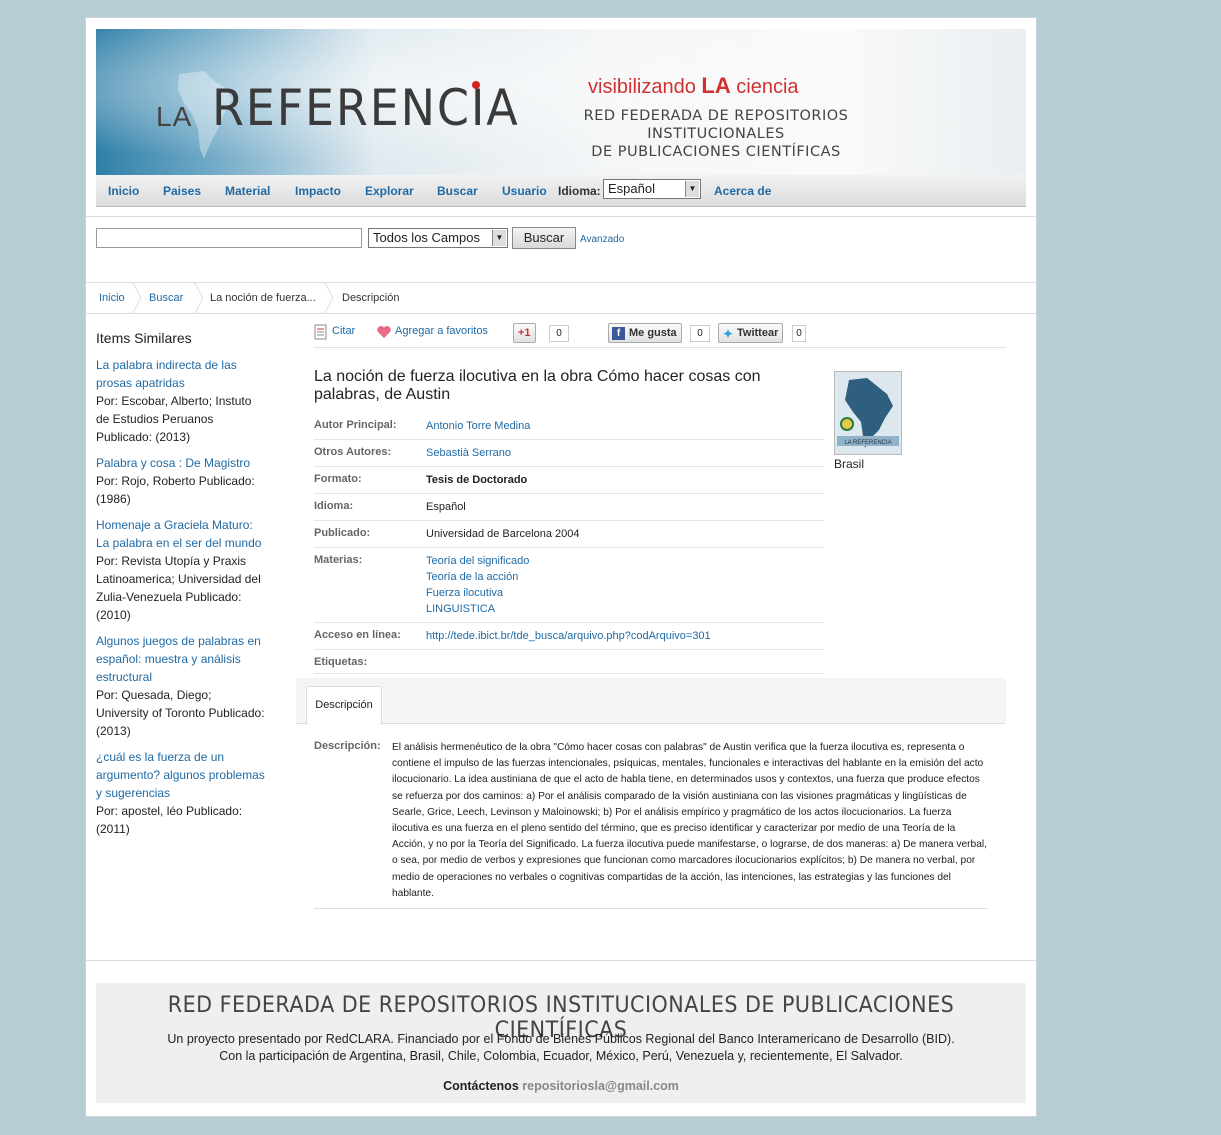 The width and height of the screenshot is (1221, 1135). I want to click on tagline: visibilizando LA ciencia, so click(693, 85).